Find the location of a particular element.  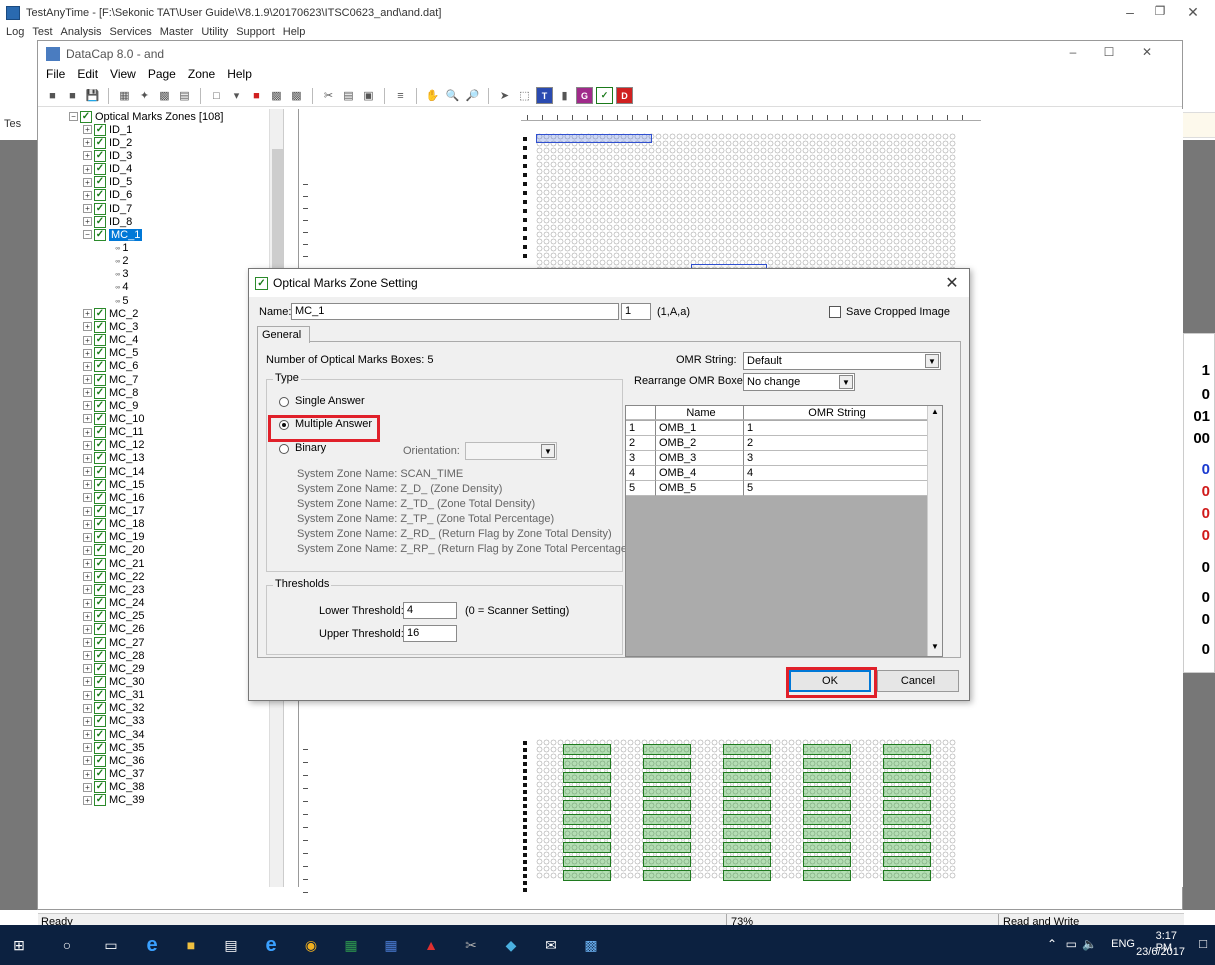

new-doc-icon: ■ is located at coordinates (52, 95).